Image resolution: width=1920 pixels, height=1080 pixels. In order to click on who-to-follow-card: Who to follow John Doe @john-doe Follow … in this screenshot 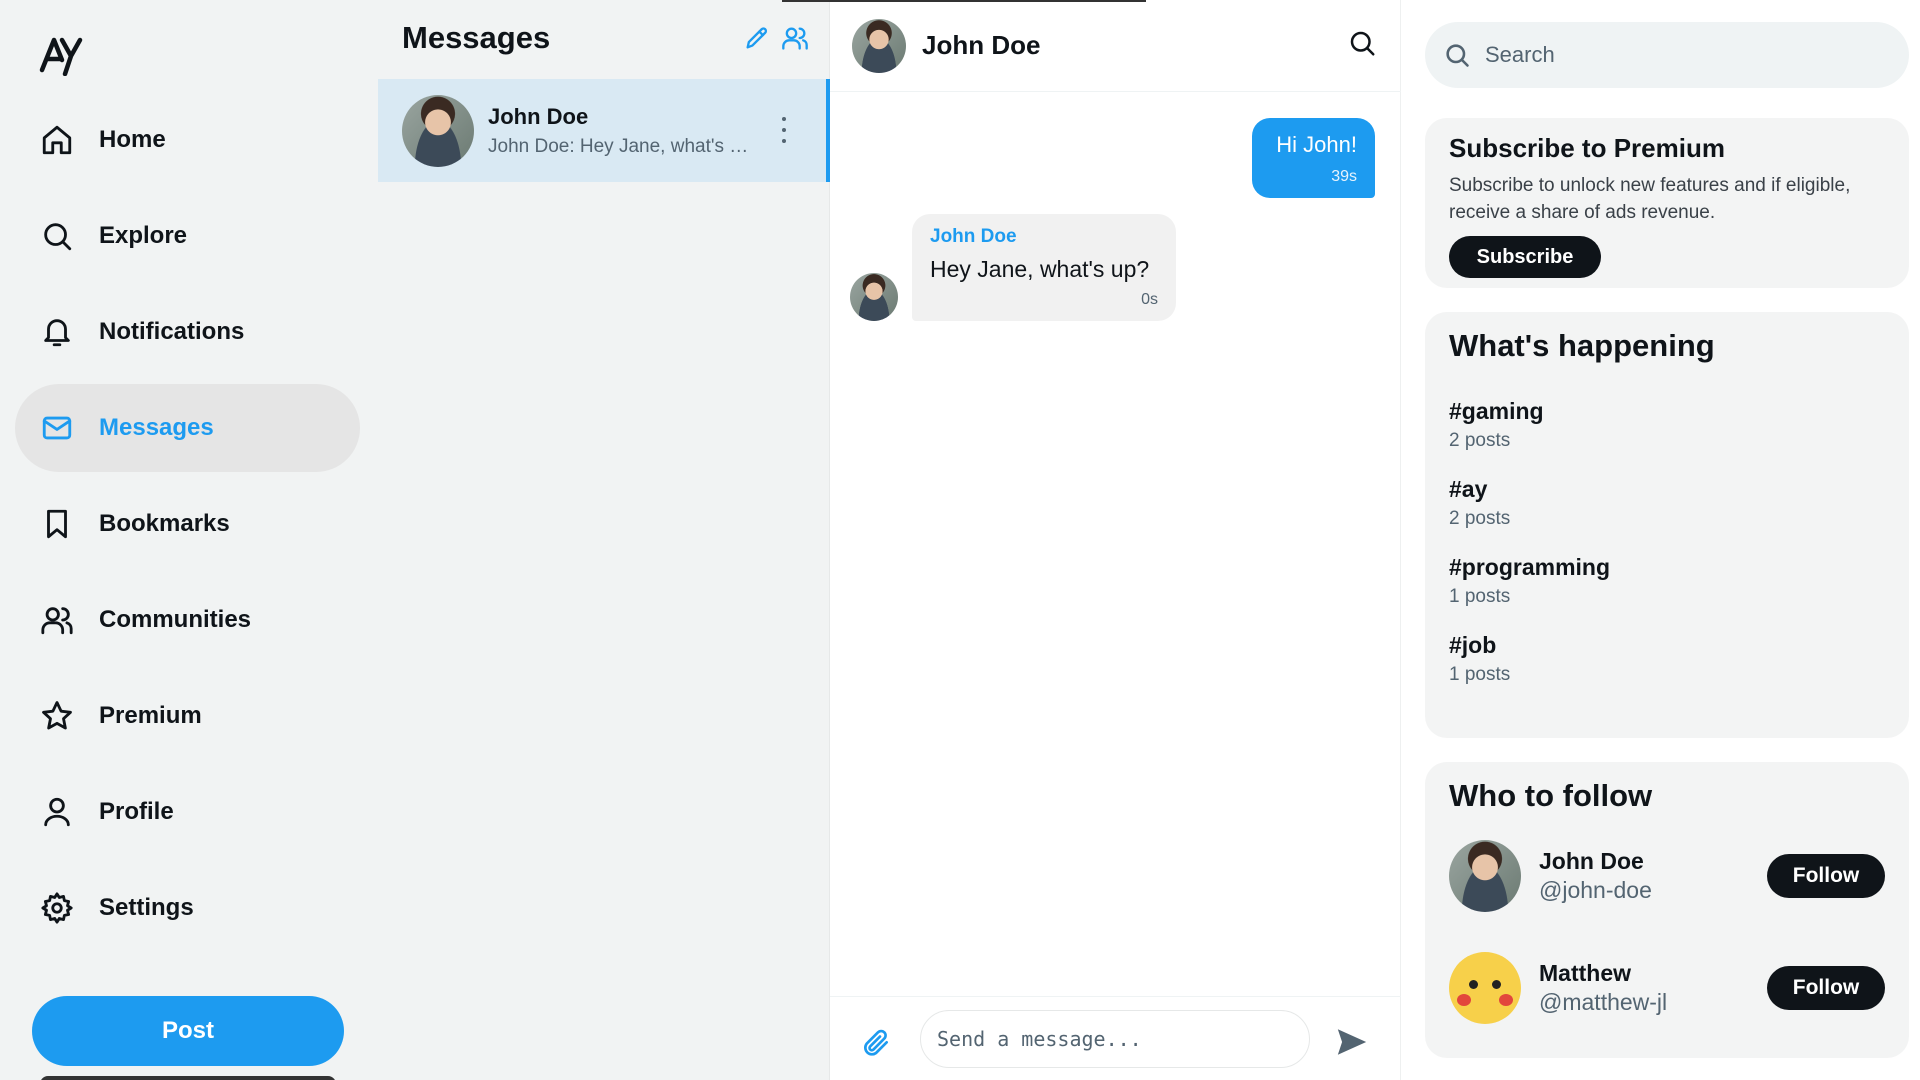, I will do `click(1667, 910)`.